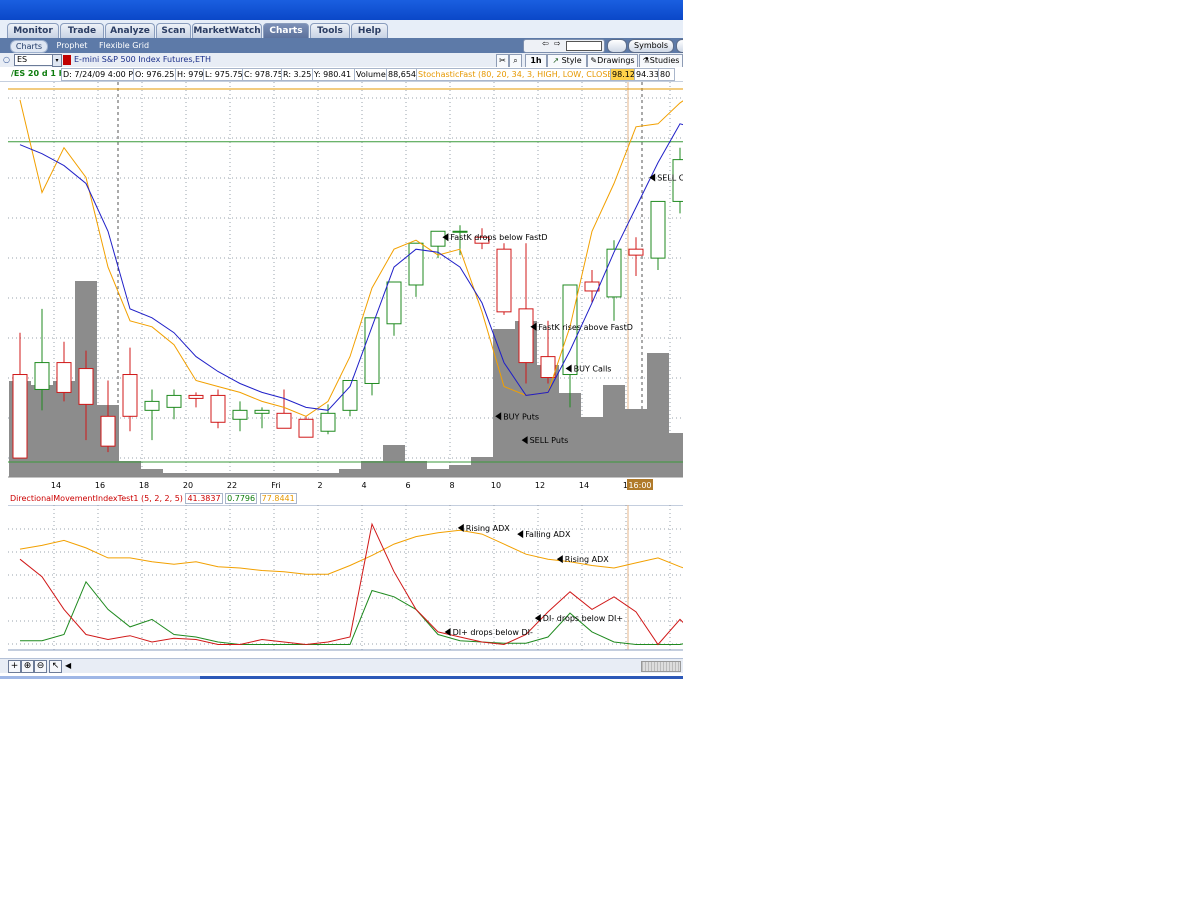 The image size is (1200, 900). Describe the element at coordinates (14, 666) in the screenshot. I see `add-panel-icon: +` at that location.